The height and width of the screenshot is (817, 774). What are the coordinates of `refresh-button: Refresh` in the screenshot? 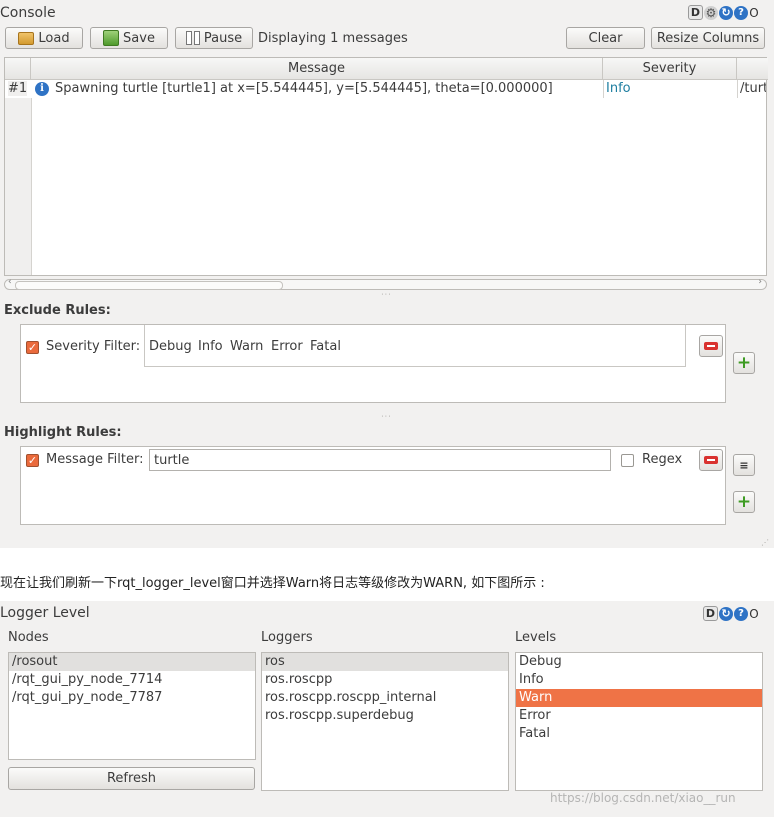 It's located at (131, 778).